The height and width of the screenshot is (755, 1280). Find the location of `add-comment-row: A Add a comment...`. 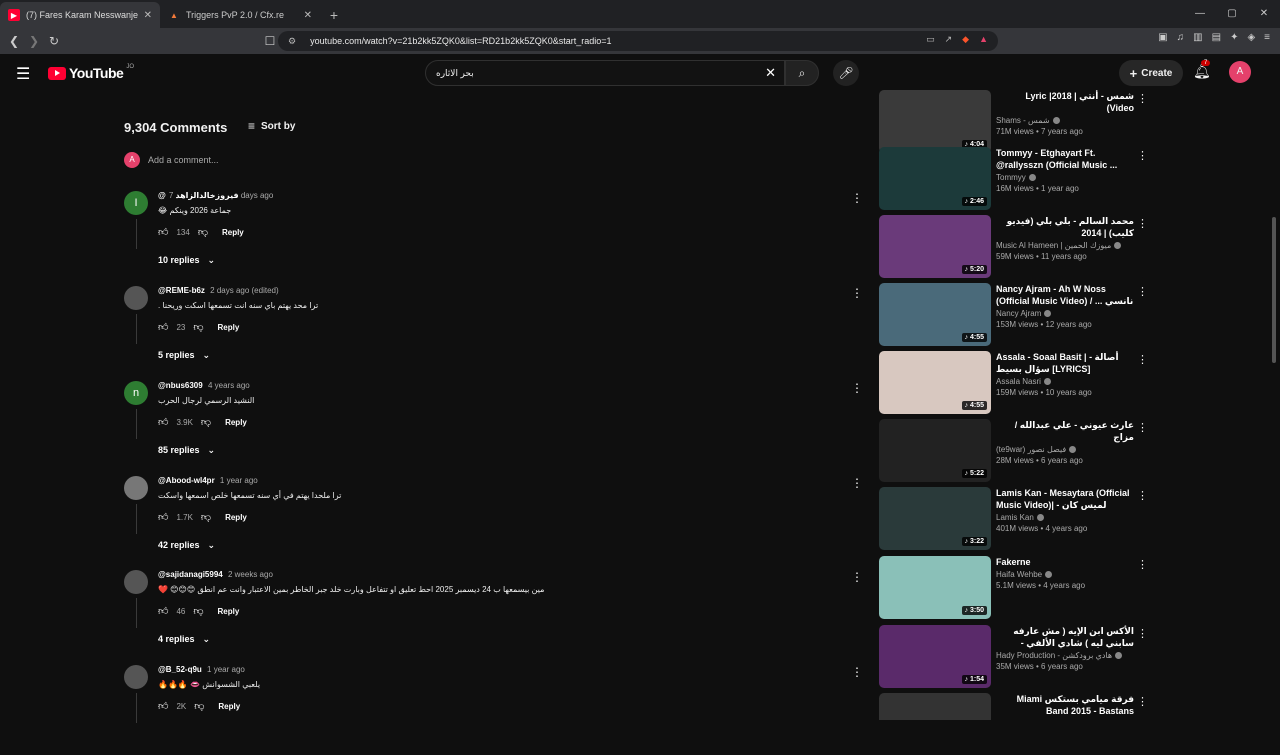

add-comment-row: A Add a comment... is located at coordinates (171, 160).